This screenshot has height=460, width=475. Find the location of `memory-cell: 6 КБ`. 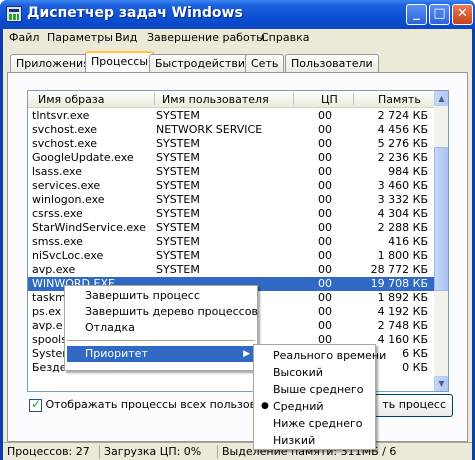

memory-cell: 6 КБ is located at coordinates (415, 353).